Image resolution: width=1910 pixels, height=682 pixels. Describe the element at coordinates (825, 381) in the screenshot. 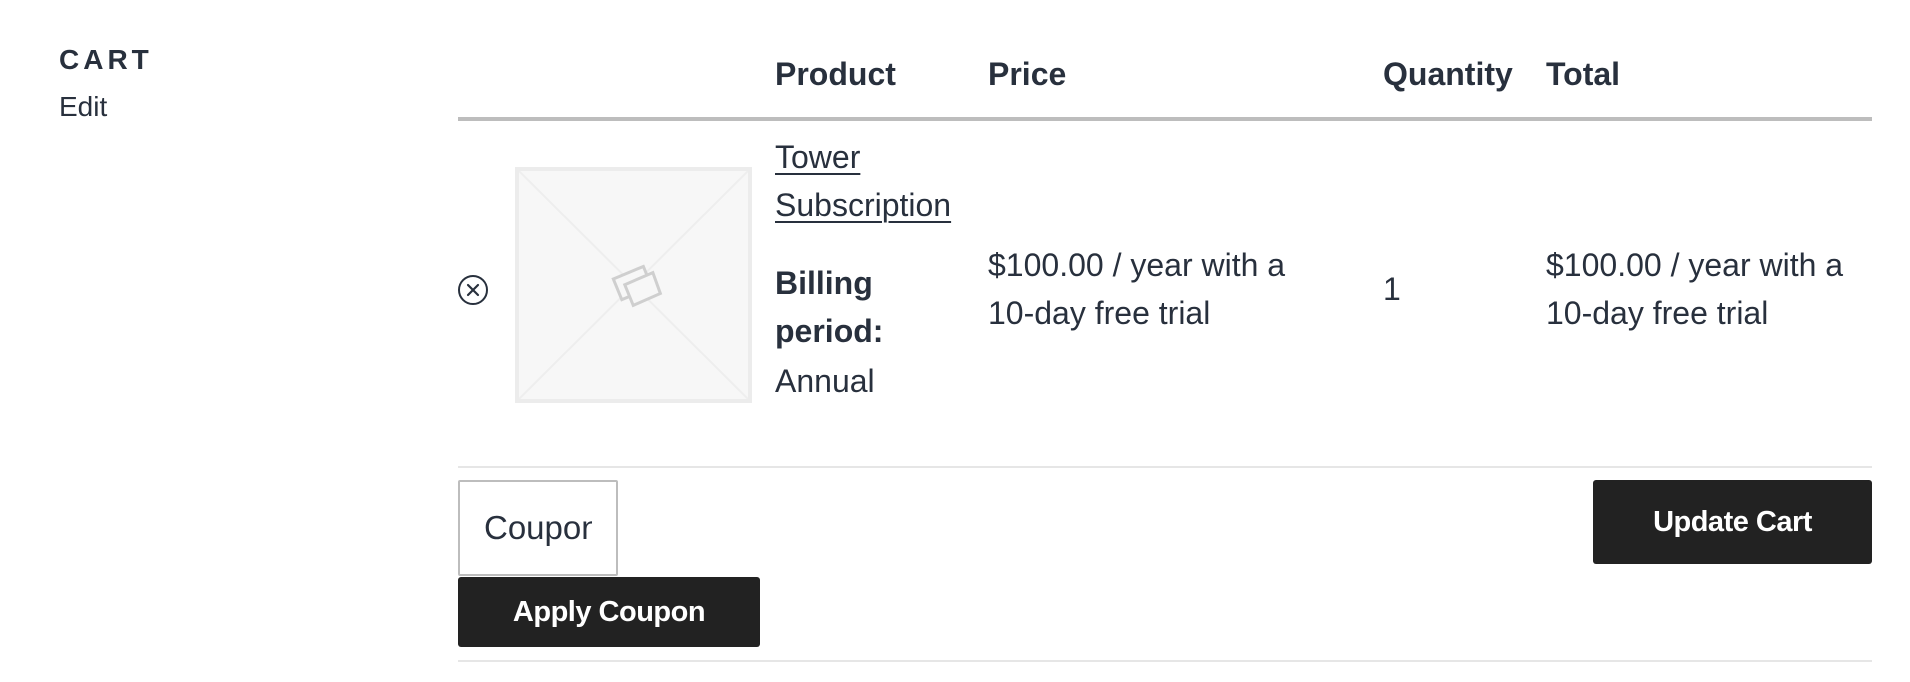

I see `billing-period-value: Annual` at that location.